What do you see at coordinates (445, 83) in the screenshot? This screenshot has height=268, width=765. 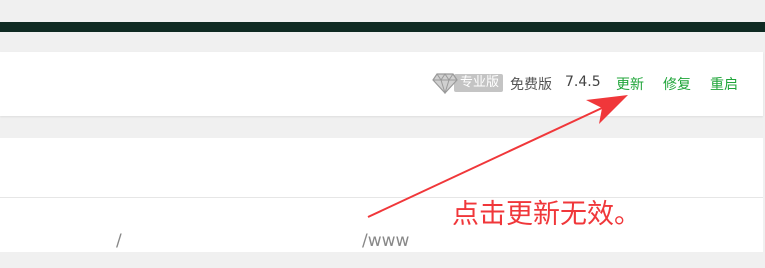 I see `diamond-icon` at bounding box center [445, 83].